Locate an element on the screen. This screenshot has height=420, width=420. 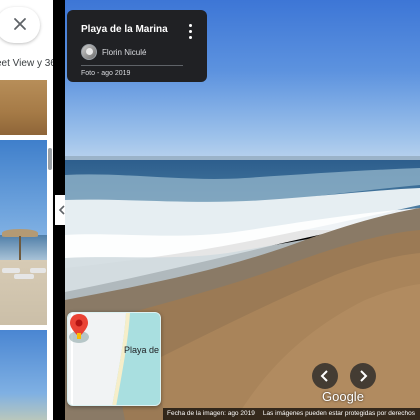
photo-caption: eet View y 36 is located at coordinates (26, 63).